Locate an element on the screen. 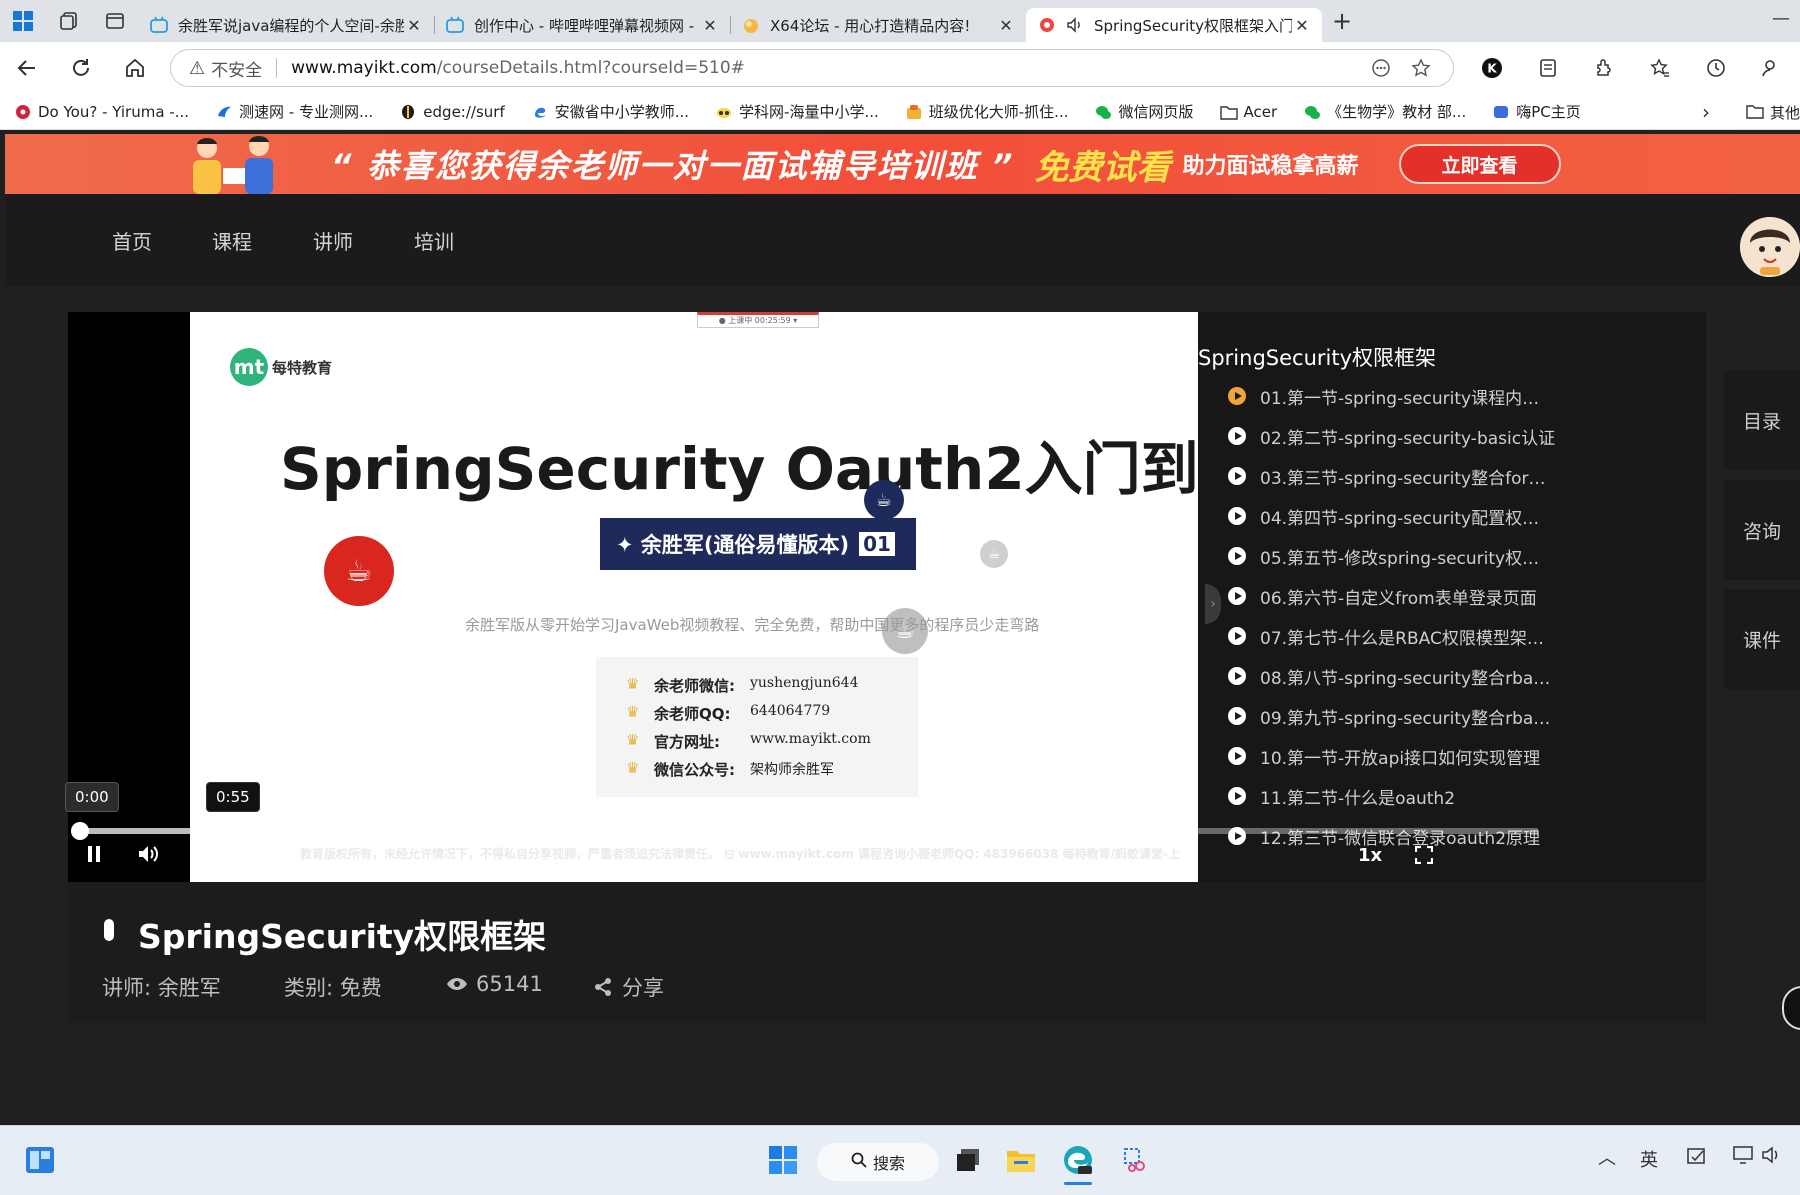  back-icon is located at coordinates (27, 68).